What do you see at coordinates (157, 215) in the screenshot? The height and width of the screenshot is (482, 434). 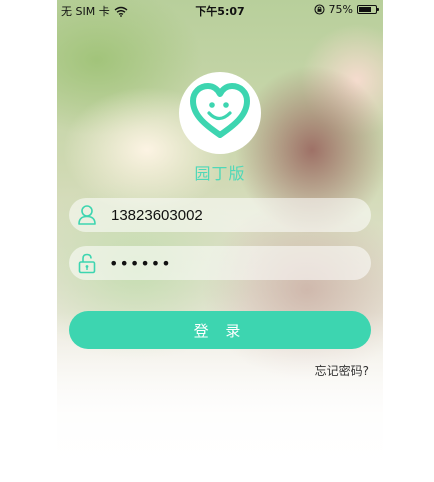 I see `username-value: 13823603002` at bounding box center [157, 215].